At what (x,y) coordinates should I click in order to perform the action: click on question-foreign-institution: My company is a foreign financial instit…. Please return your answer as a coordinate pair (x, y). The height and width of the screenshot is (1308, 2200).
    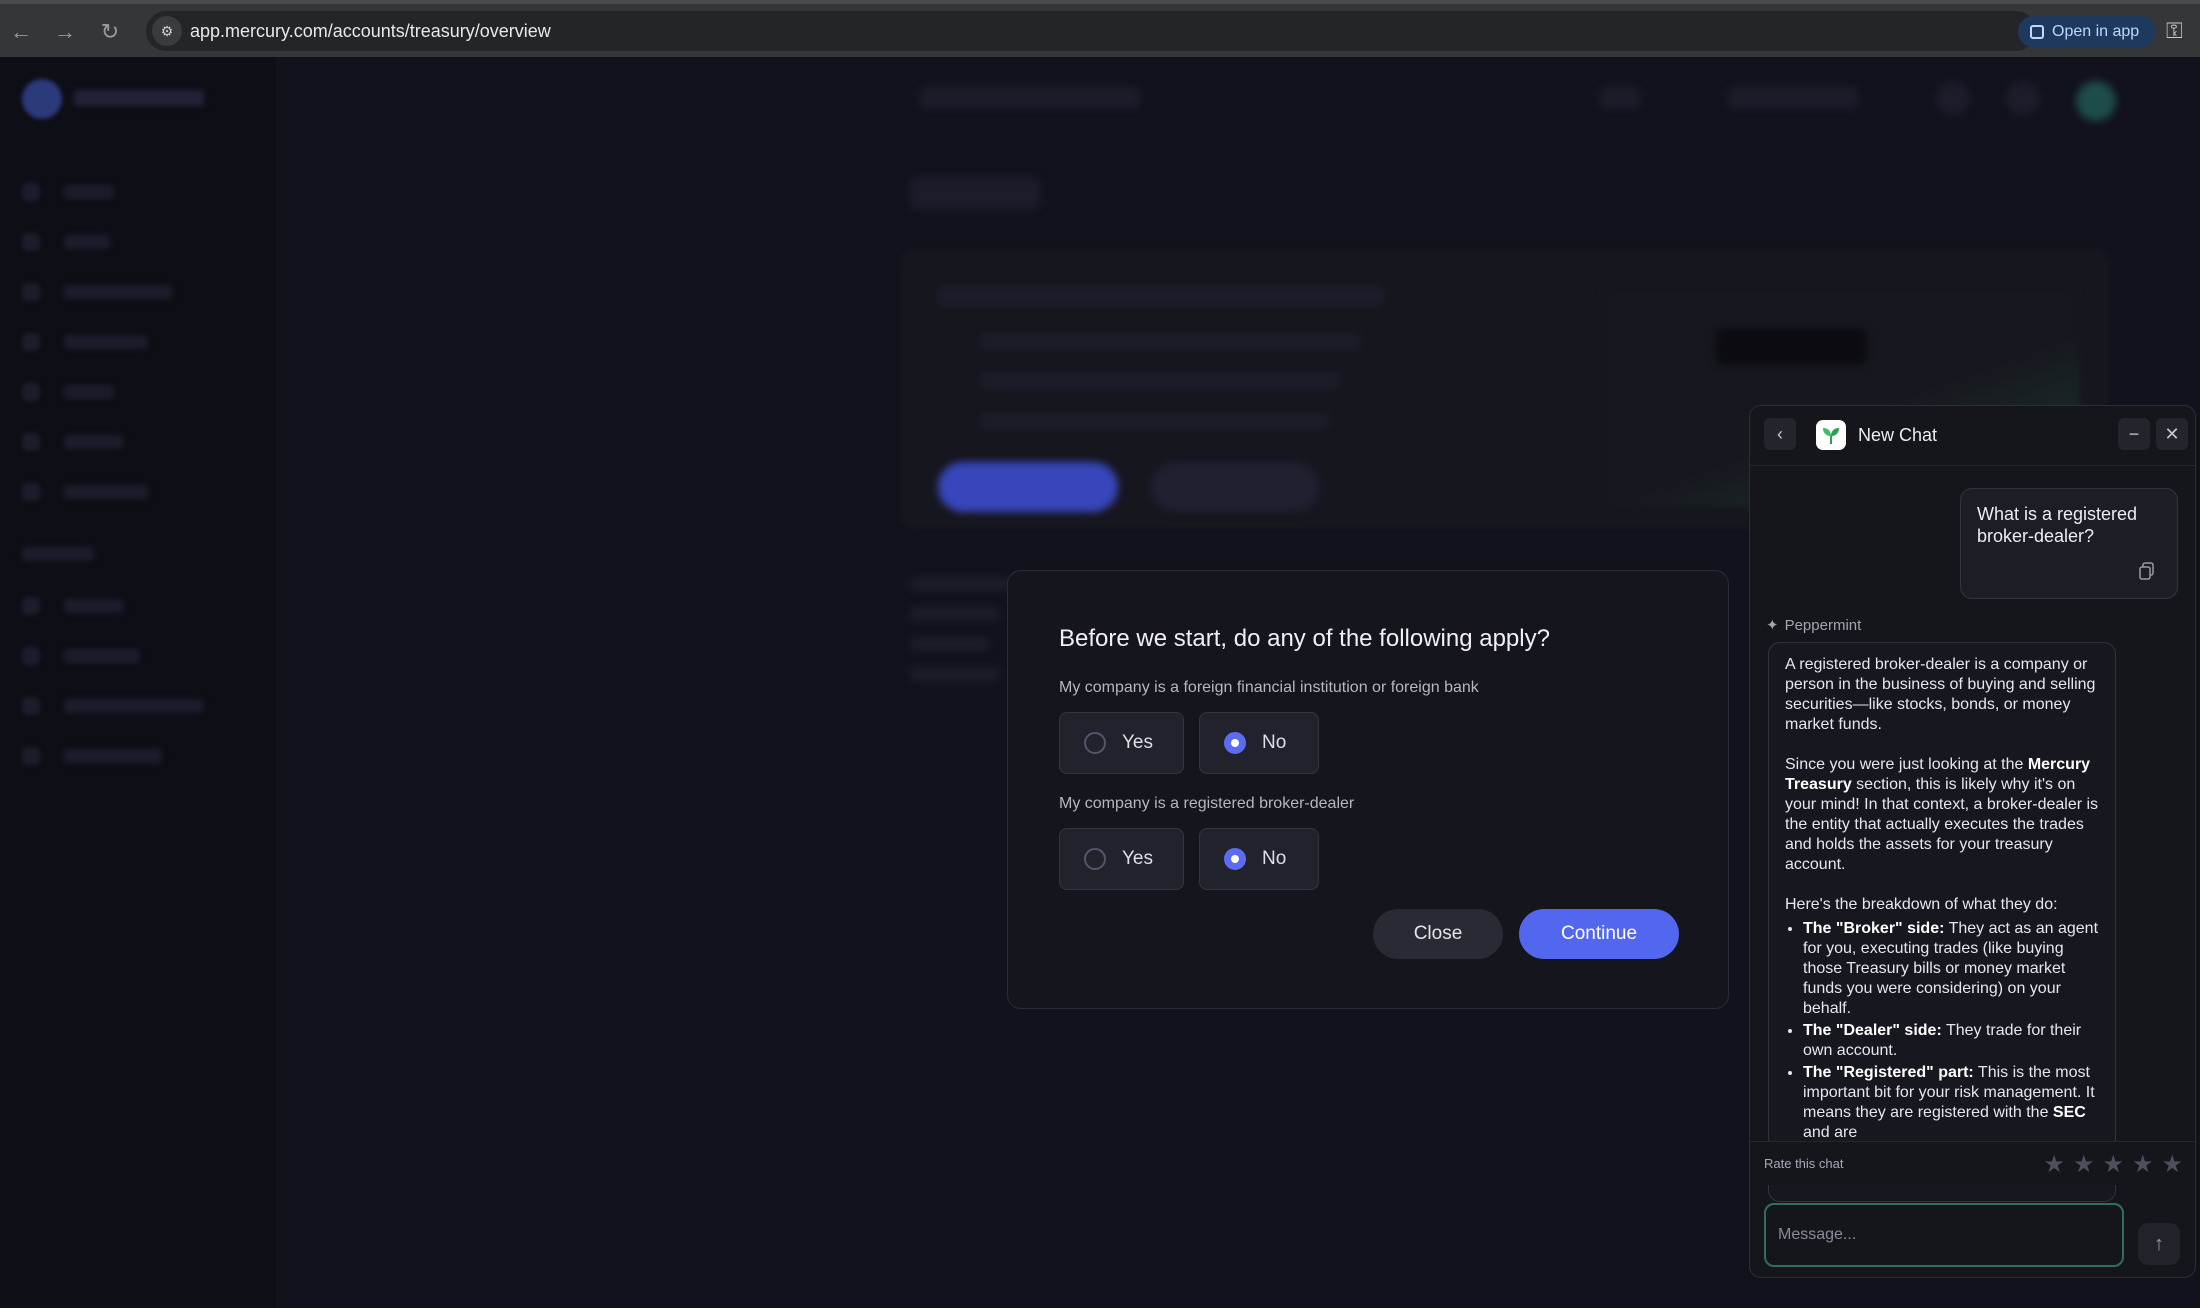
    Looking at the image, I should click on (1269, 687).